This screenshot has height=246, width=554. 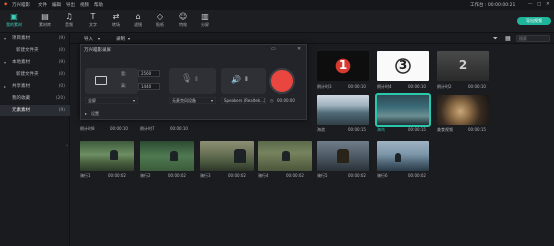 I want to click on menu-edit: 编辑, so click(x=56, y=5).